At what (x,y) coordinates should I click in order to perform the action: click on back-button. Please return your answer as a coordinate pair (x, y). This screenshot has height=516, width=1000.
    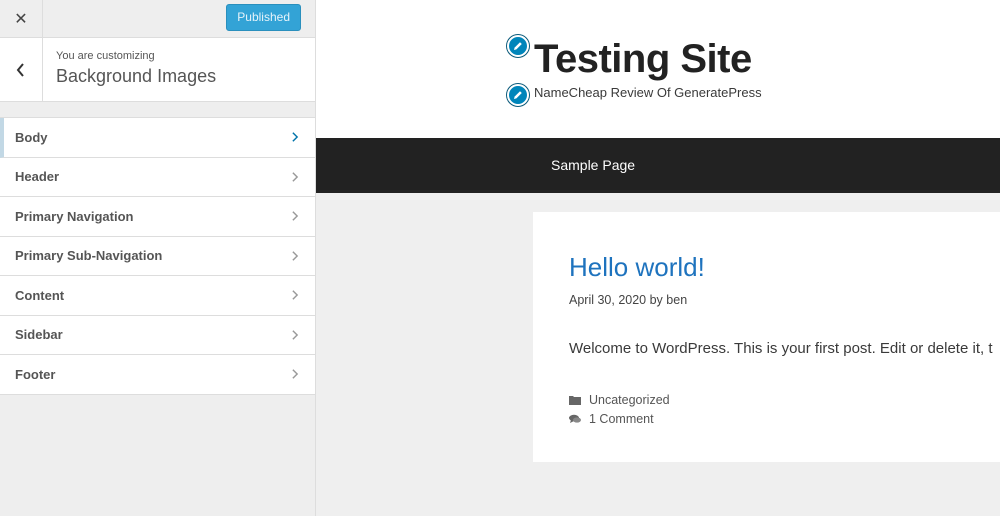
    Looking at the image, I should click on (21, 69).